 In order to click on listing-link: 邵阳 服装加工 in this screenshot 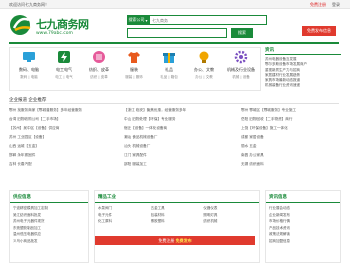, I will do `click(135, 164)`.